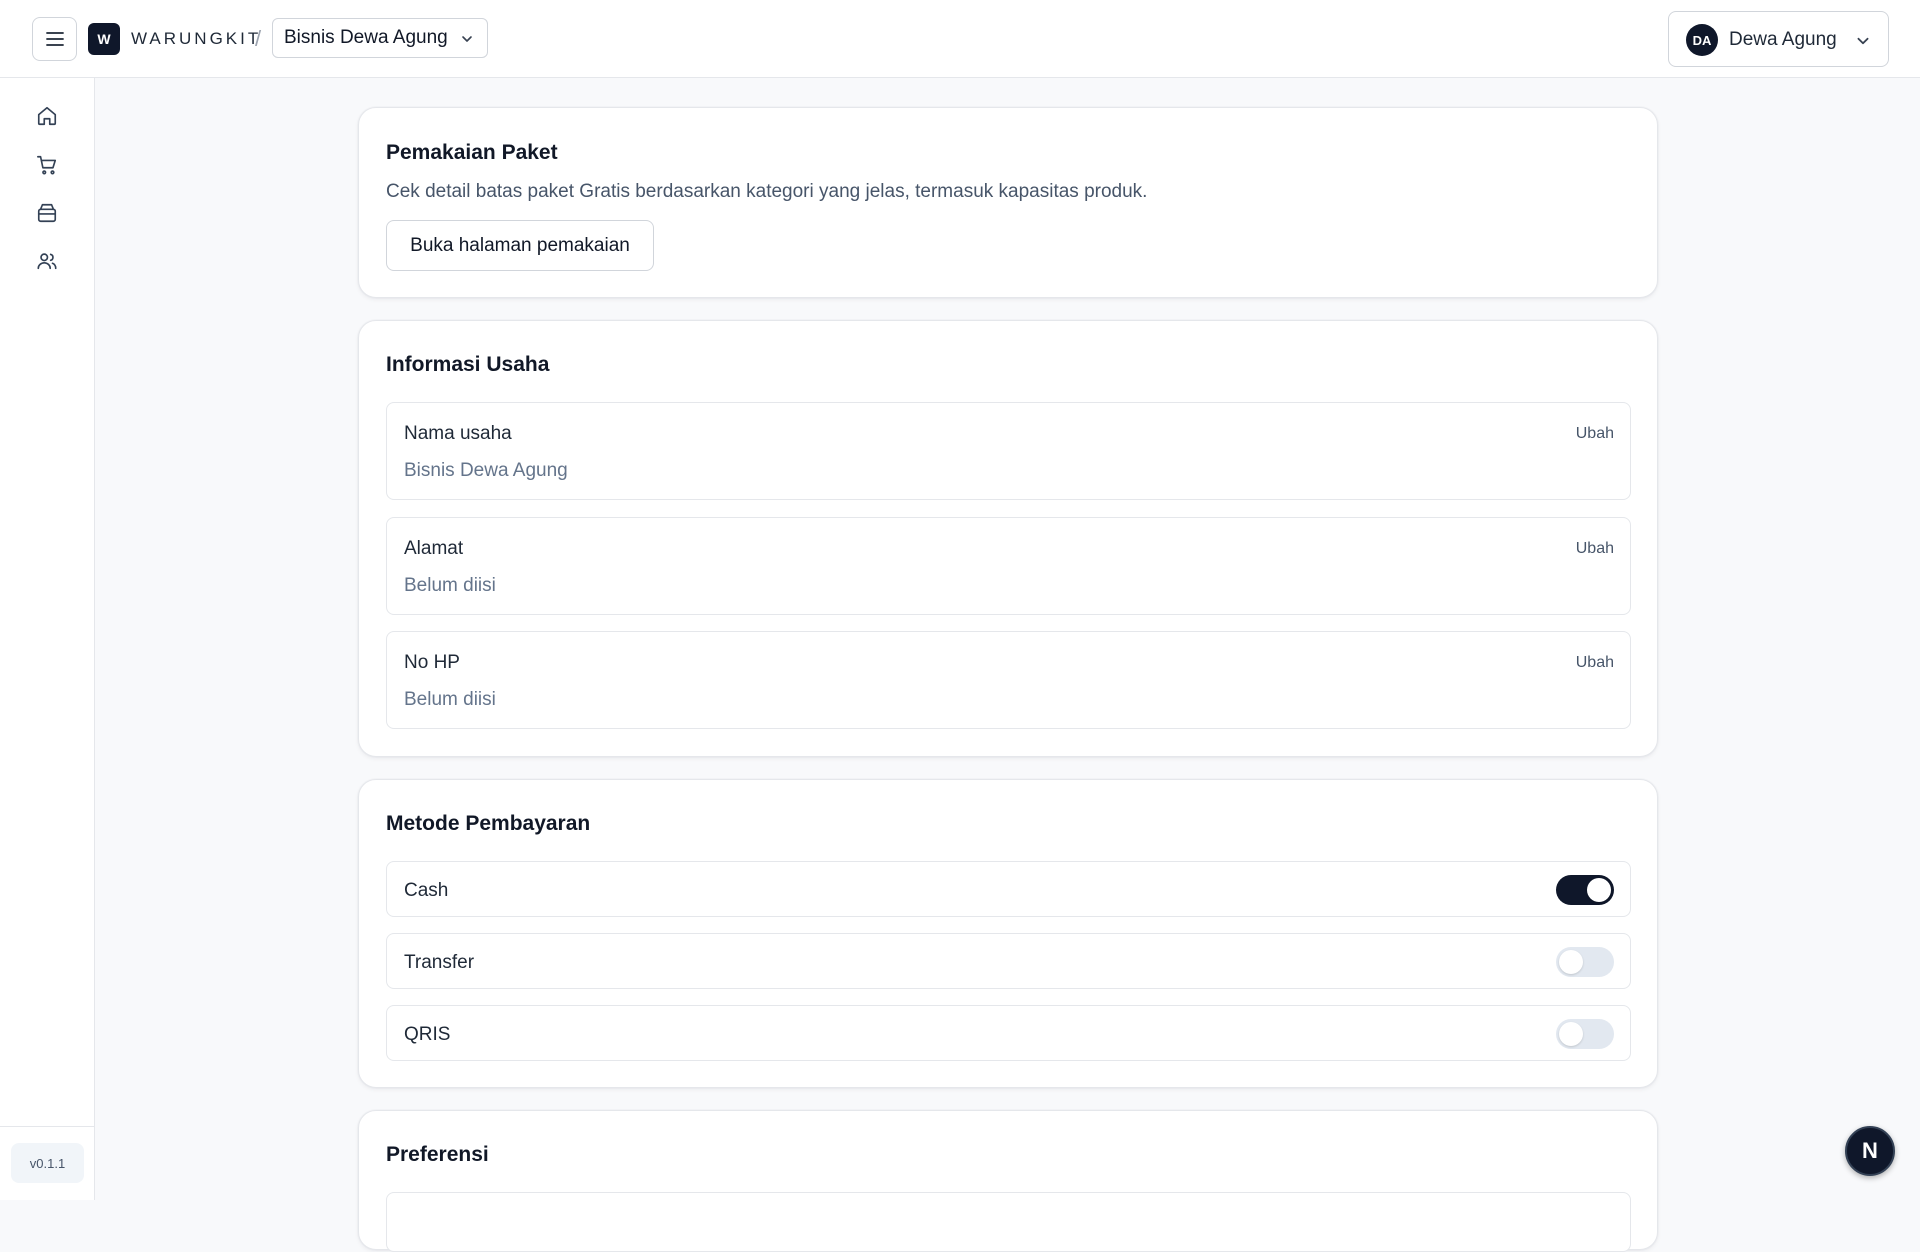 Image resolution: width=1920 pixels, height=1252 pixels. What do you see at coordinates (1870, 1151) in the screenshot?
I see `dev-tools-badge: N` at bounding box center [1870, 1151].